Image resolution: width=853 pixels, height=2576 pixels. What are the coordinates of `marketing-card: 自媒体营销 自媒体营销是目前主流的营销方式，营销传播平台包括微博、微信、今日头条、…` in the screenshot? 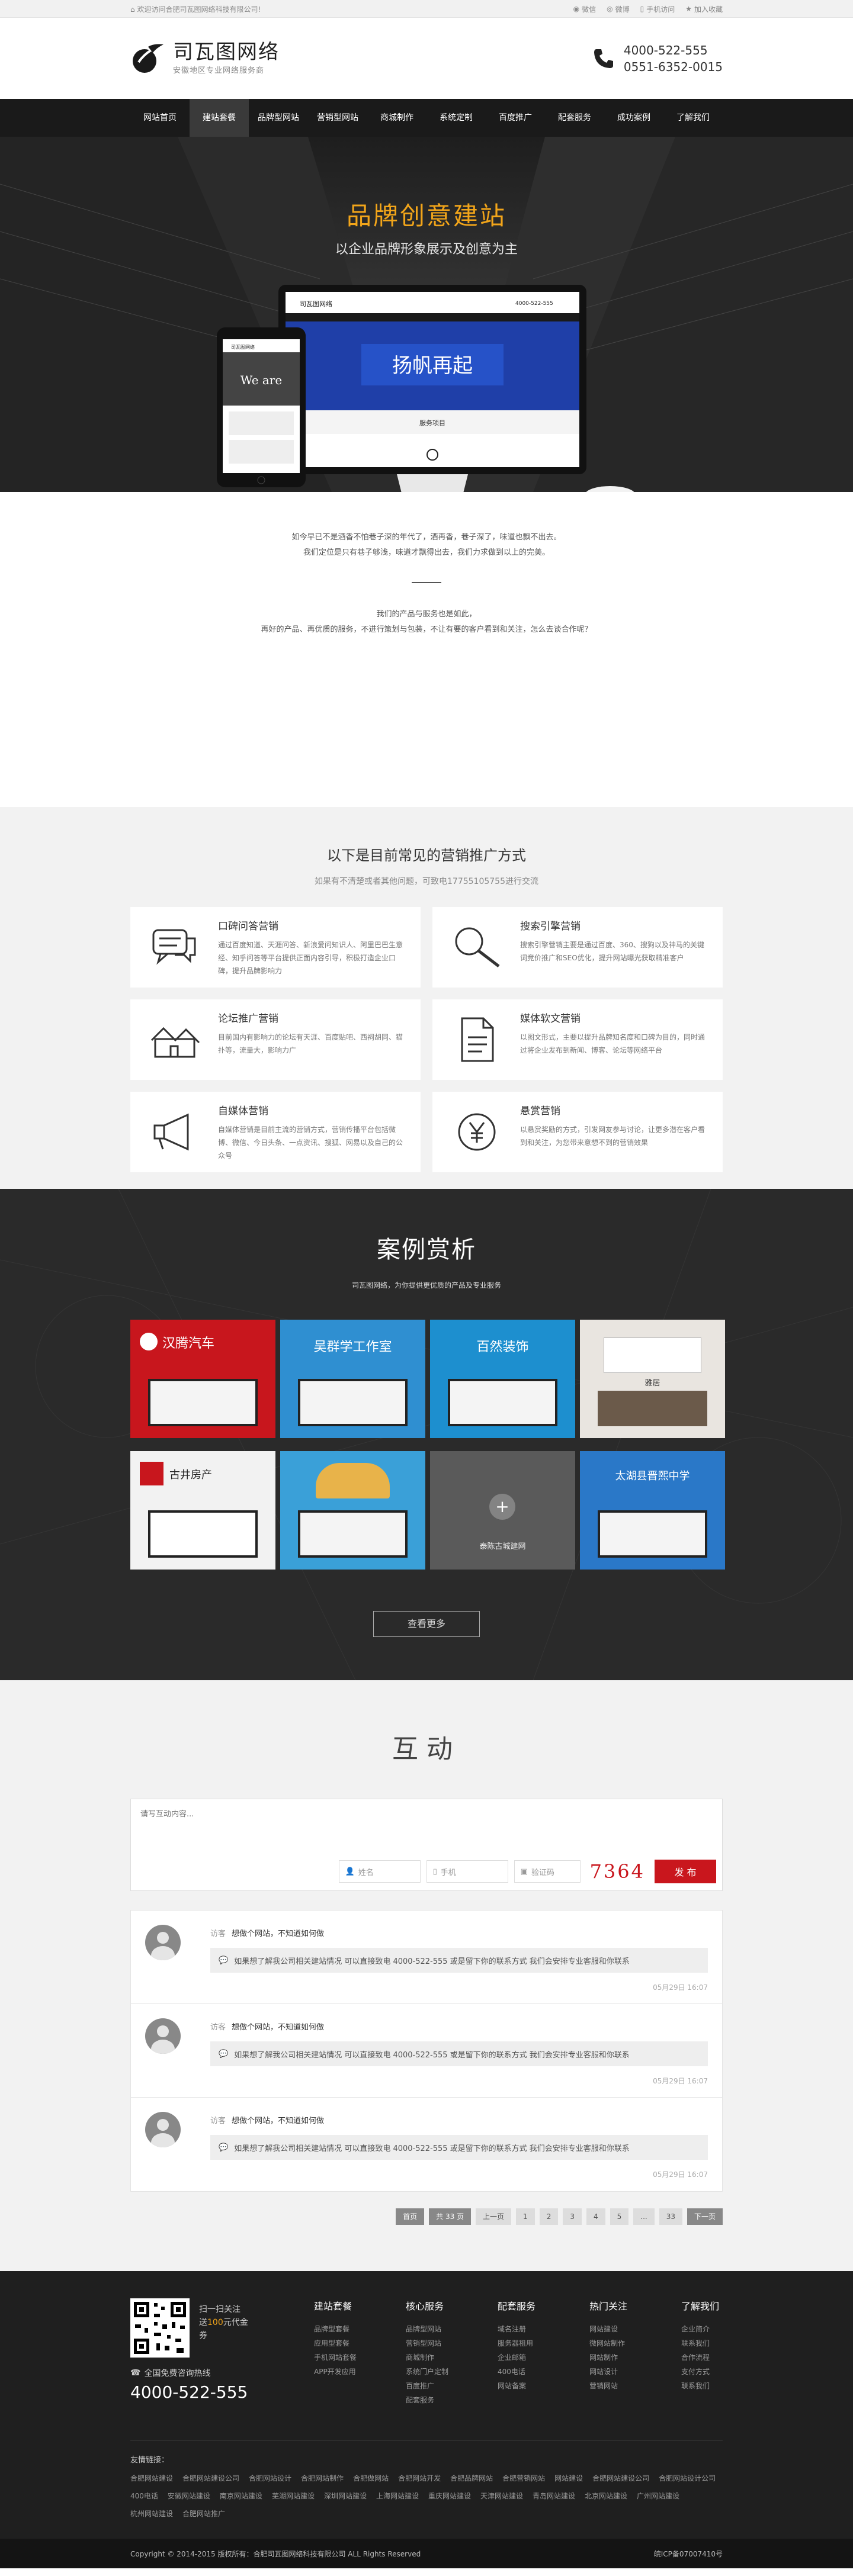 It's located at (275, 1132).